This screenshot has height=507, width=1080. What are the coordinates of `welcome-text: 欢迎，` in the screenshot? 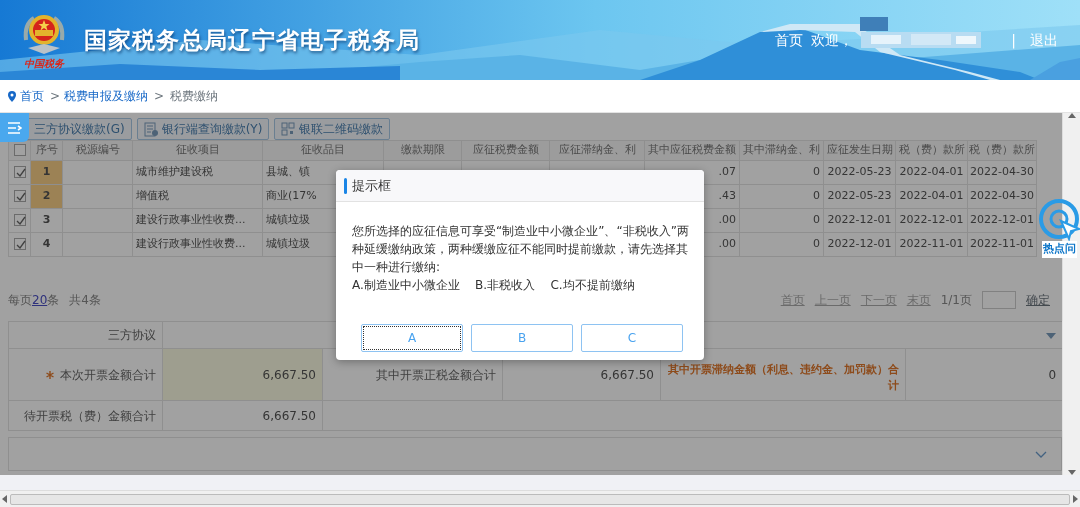 It's located at (832, 40).